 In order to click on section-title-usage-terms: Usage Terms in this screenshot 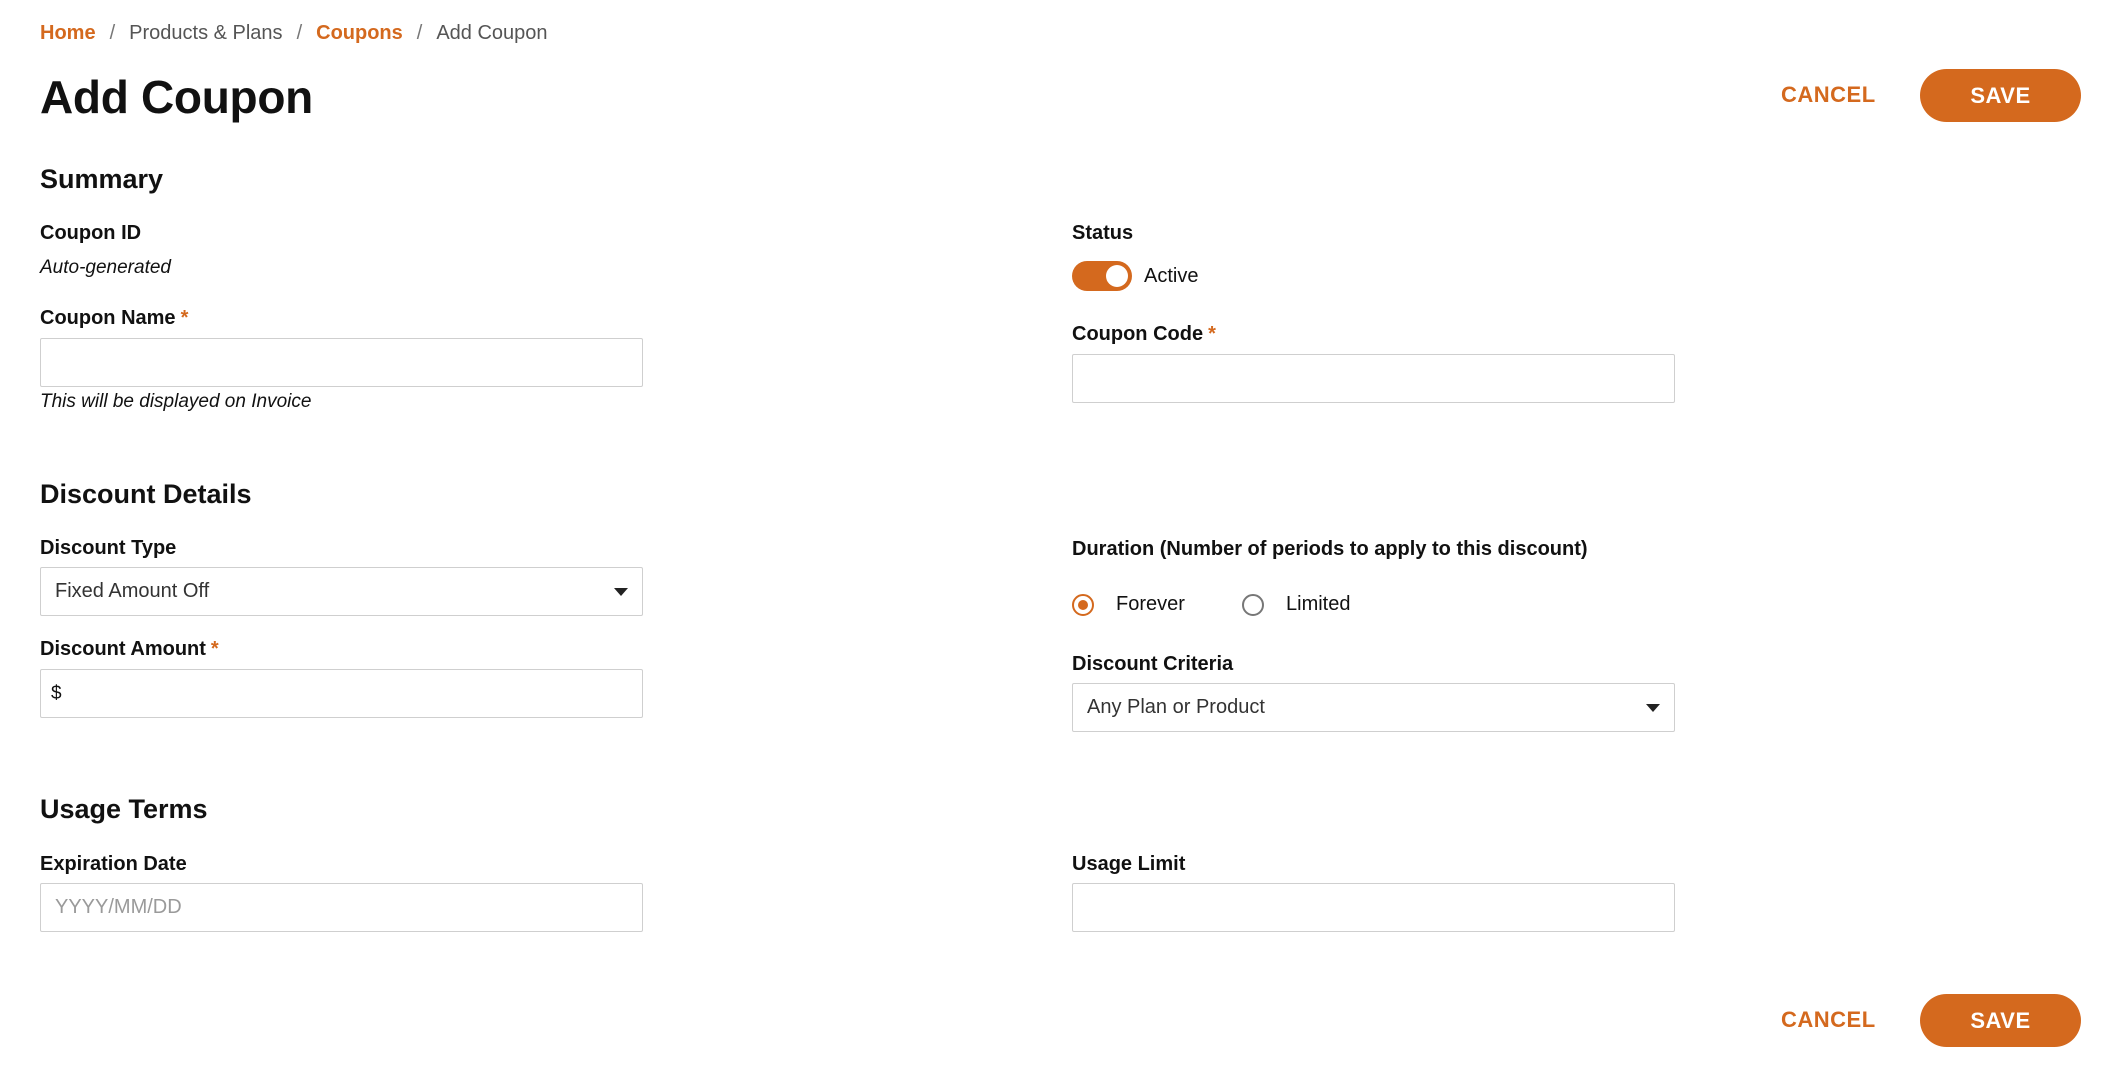, I will do `click(124, 809)`.